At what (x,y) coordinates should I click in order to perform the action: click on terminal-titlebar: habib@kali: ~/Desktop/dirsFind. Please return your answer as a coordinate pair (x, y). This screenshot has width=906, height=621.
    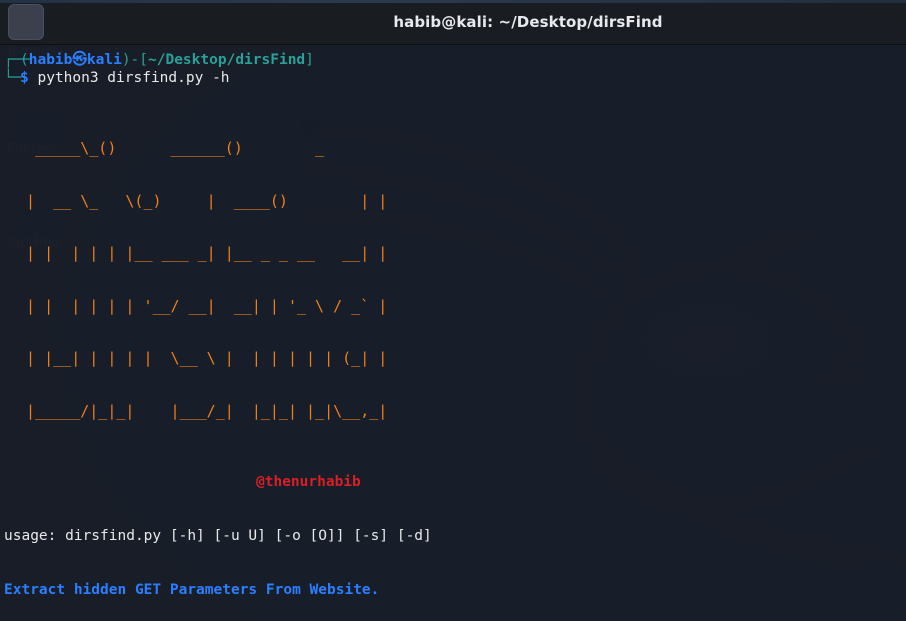
    Looking at the image, I should click on (453, 22).